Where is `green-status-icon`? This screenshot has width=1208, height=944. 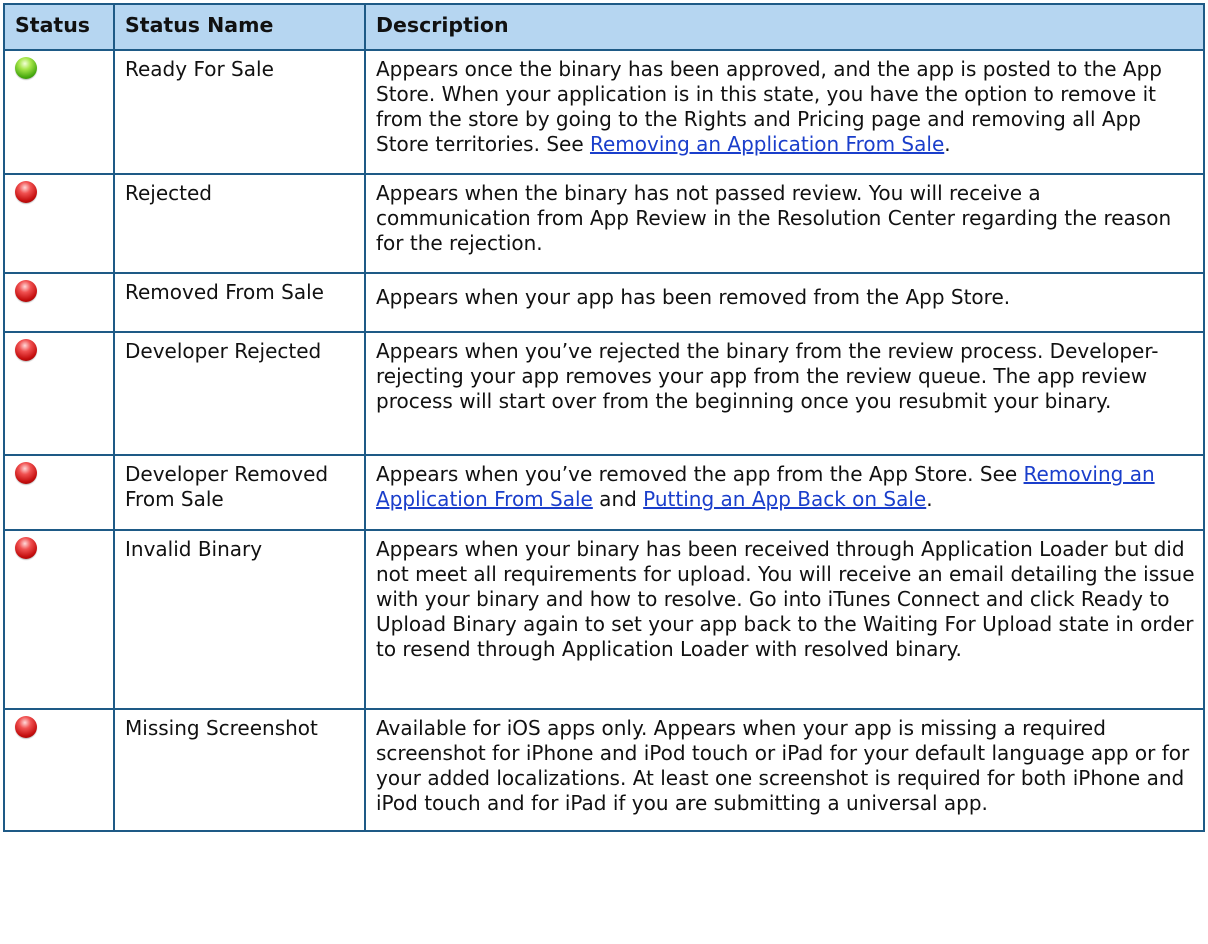
green-status-icon is located at coordinates (26, 68).